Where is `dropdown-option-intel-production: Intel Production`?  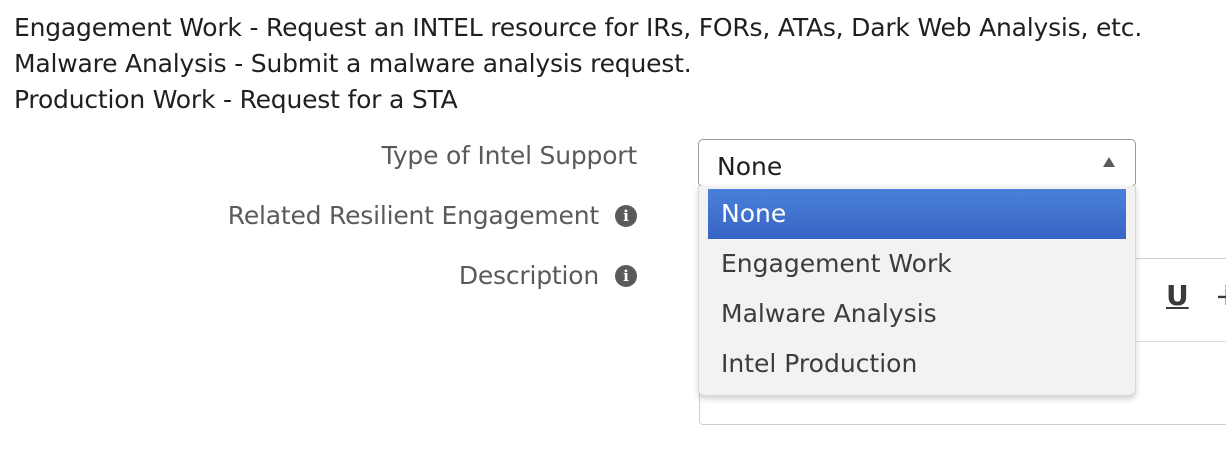 dropdown-option-intel-production: Intel Production is located at coordinates (917, 364).